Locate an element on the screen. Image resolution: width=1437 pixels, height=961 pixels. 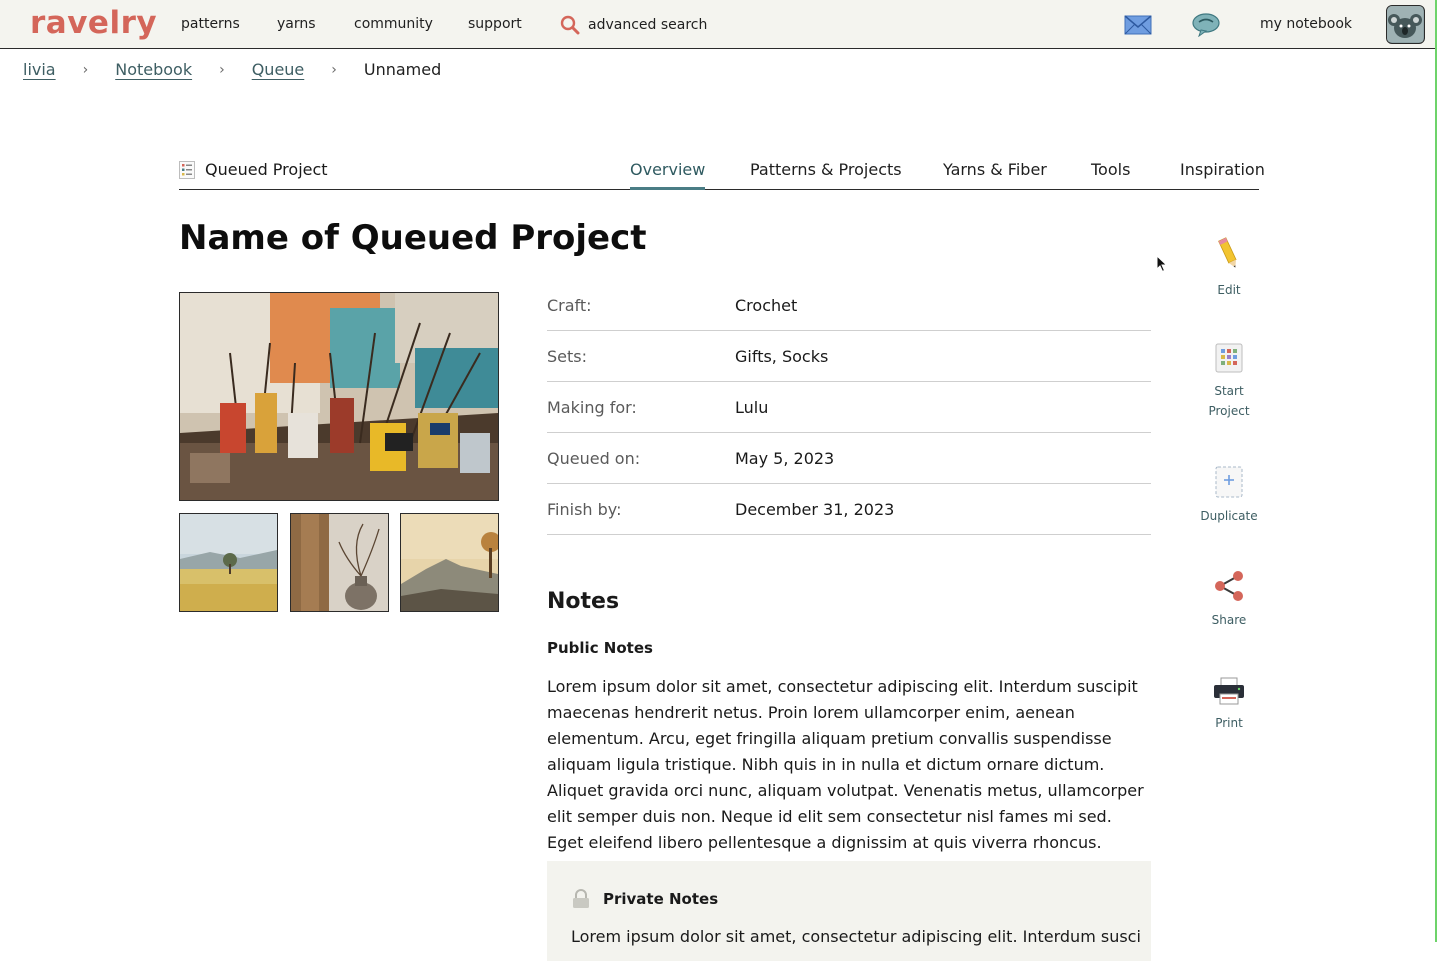
detail-label: Making for: is located at coordinates (592, 407).